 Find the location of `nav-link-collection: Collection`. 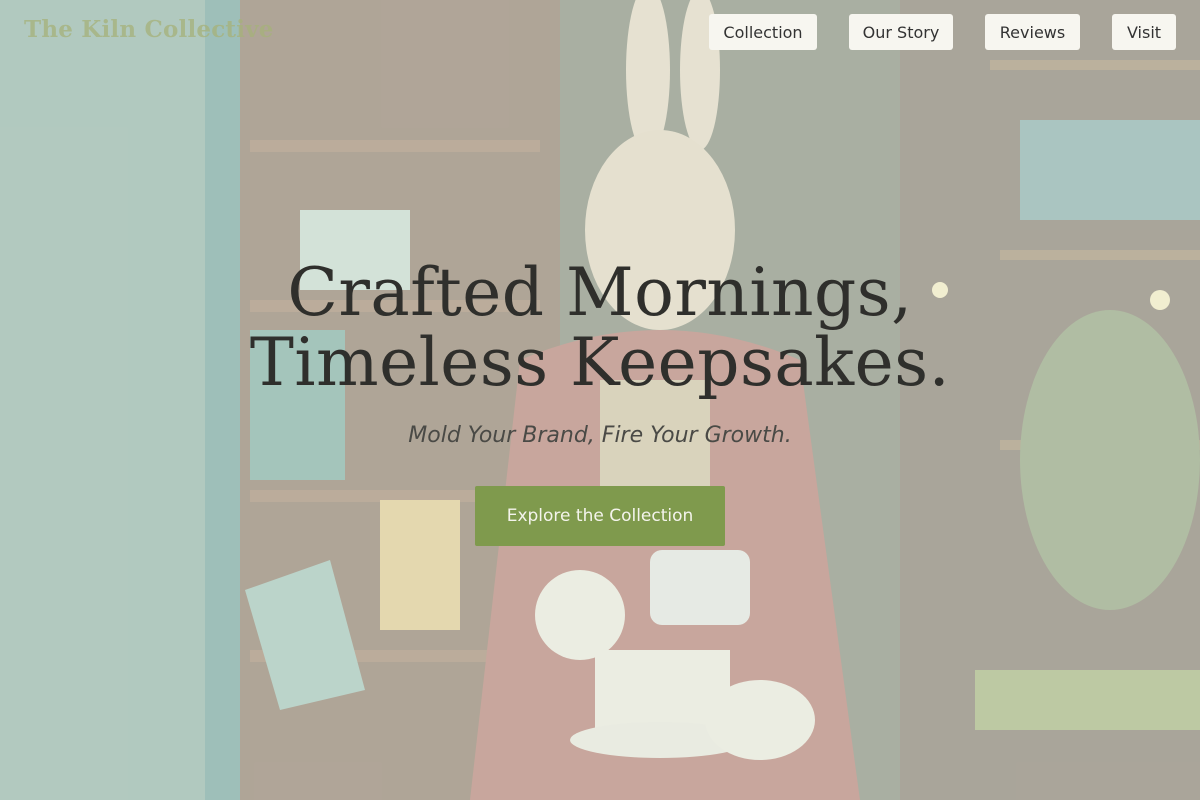

nav-link-collection: Collection is located at coordinates (763, 32).